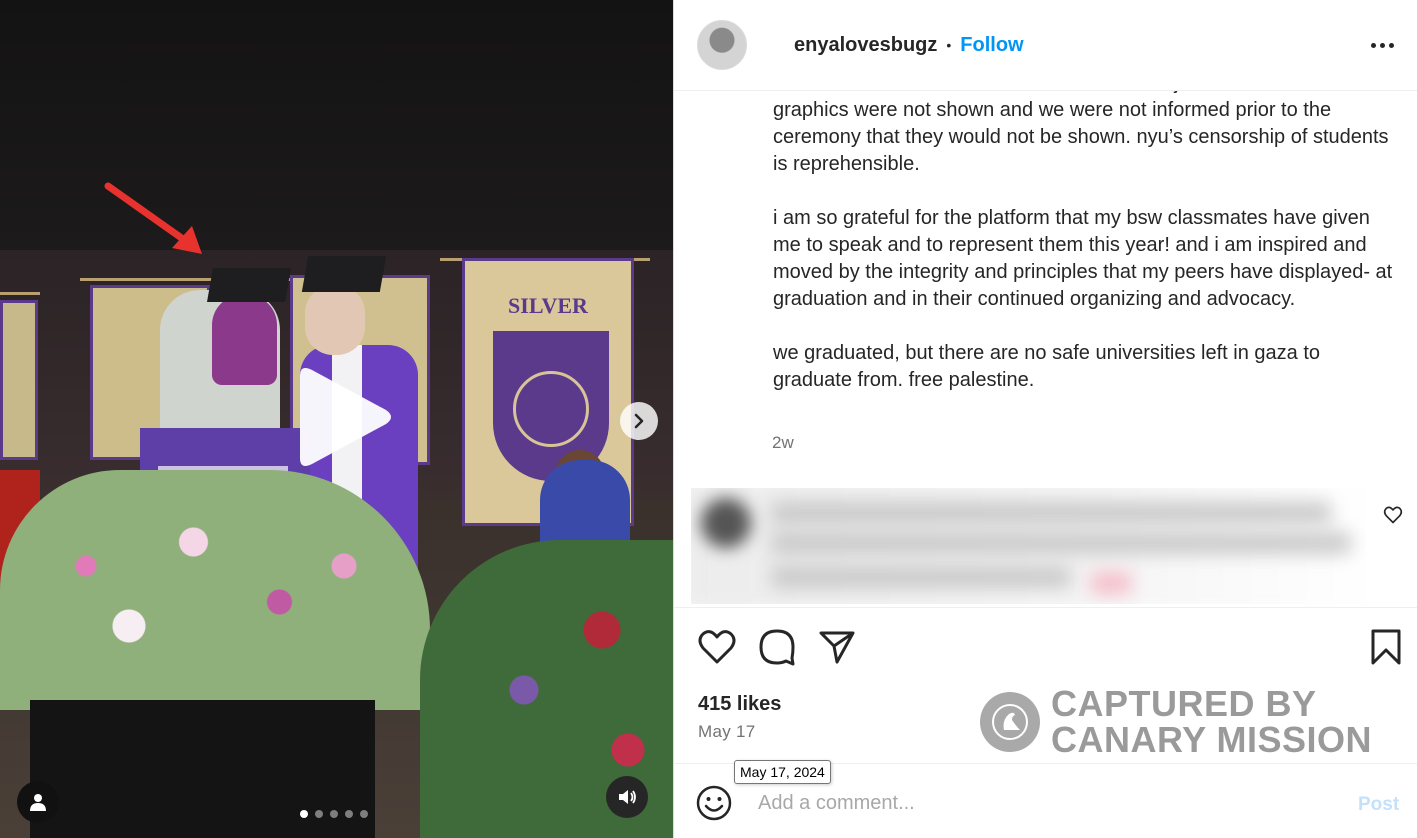 The height and width of the screenshot is (838, 1417). I want to click on emoji-icon, so click(714, 803).